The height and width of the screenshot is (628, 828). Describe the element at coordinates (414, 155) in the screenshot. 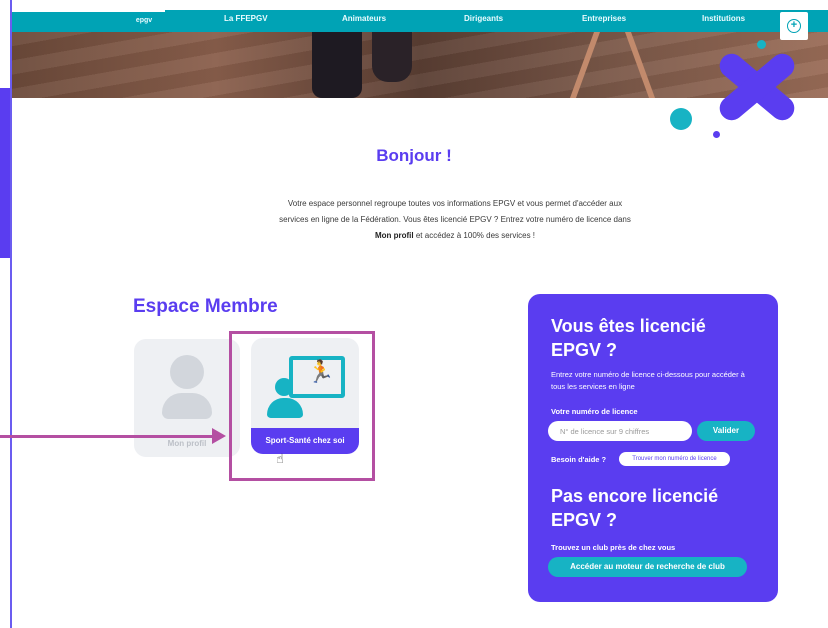

I see `greeting-title: Bonjour !` at that location.